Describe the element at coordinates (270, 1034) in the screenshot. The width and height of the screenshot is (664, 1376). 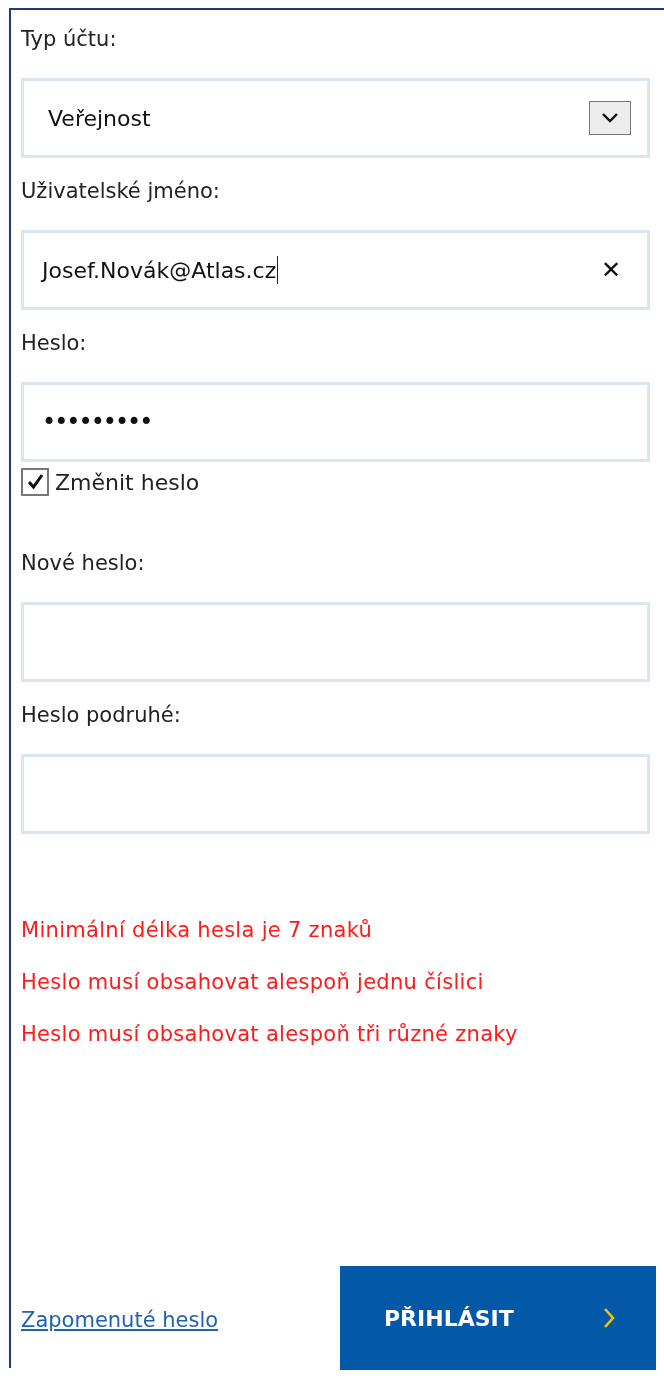
I see `error-message: Heslo musí obsahovat alespoň tři různé znaky` at that location.